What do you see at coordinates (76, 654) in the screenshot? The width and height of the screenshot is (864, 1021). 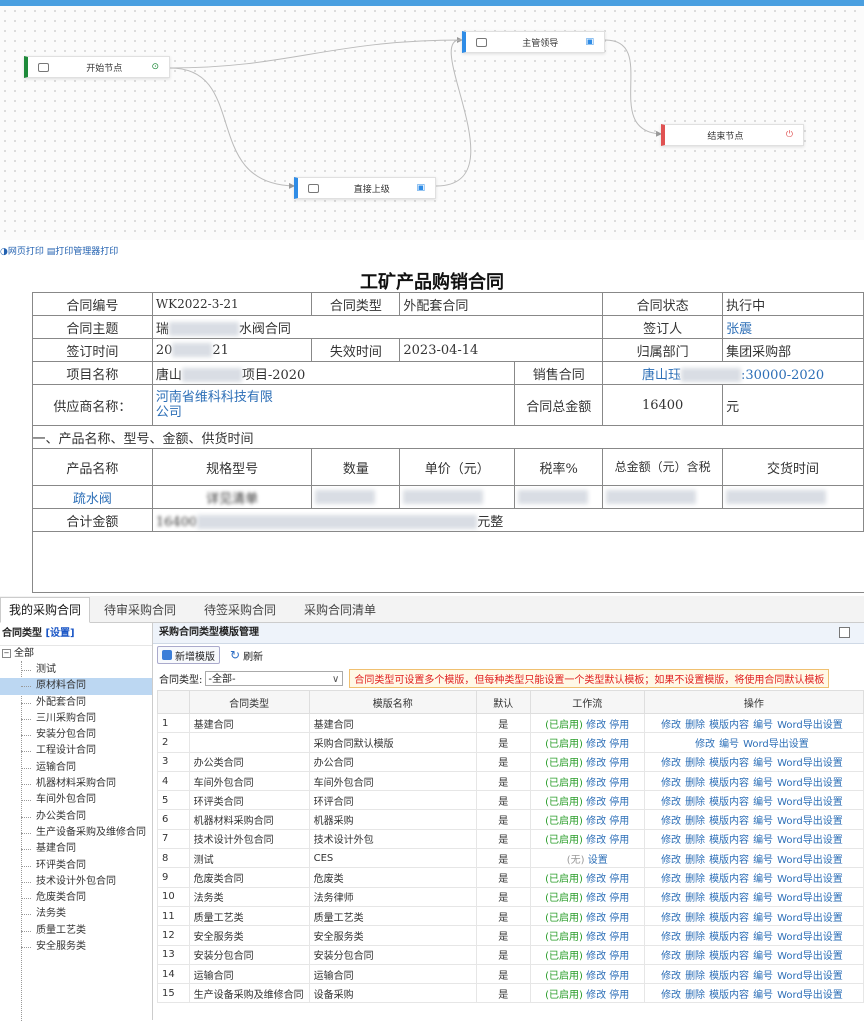 I see `tree-root: − 全部` at bounding box center [76, 654].